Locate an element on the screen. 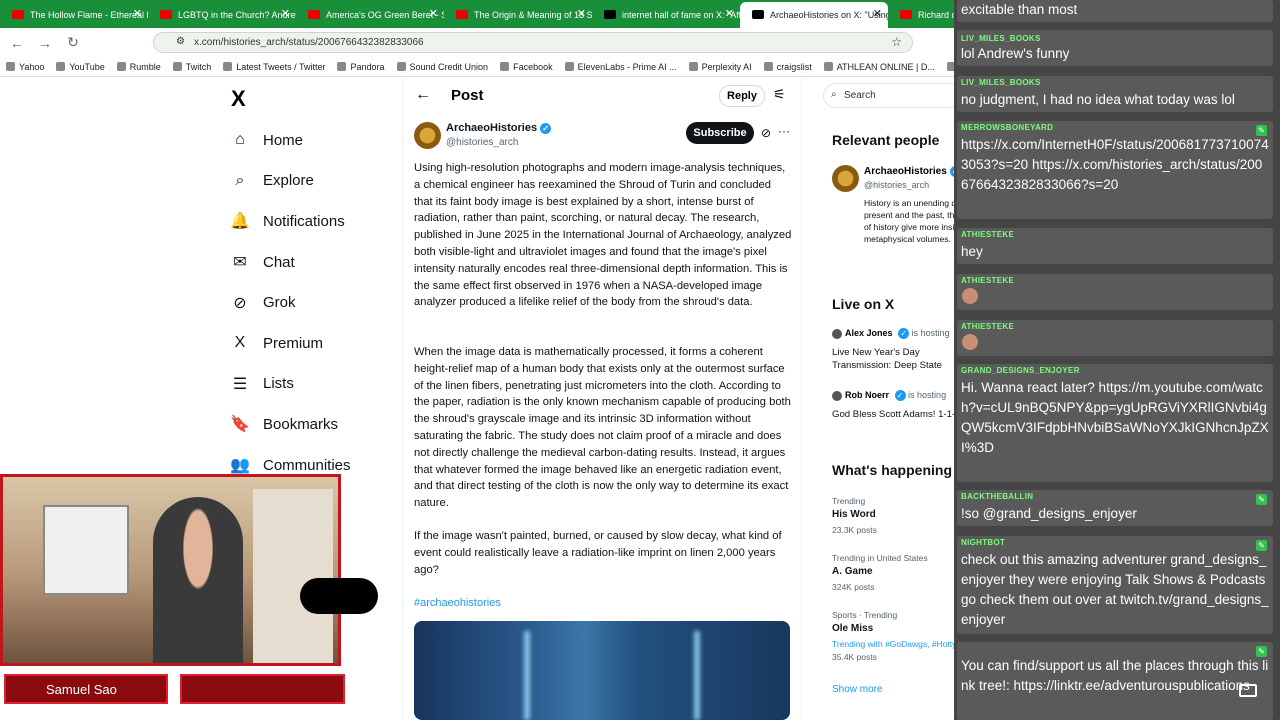 The height and width of the screenshot is (720, 1280). chat-text: excitable than most is located at coordinates (1019, 9).